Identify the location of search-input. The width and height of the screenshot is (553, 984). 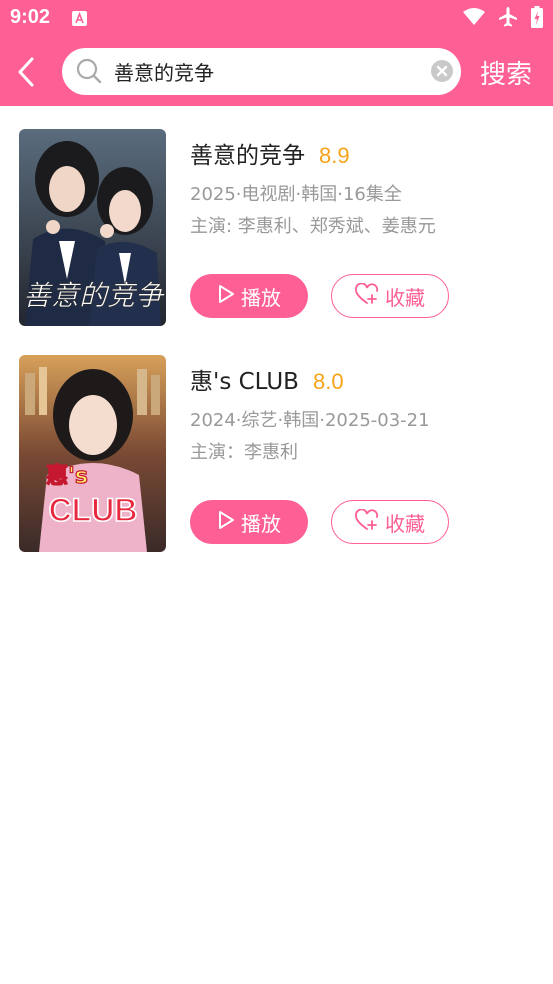
(264, 71).